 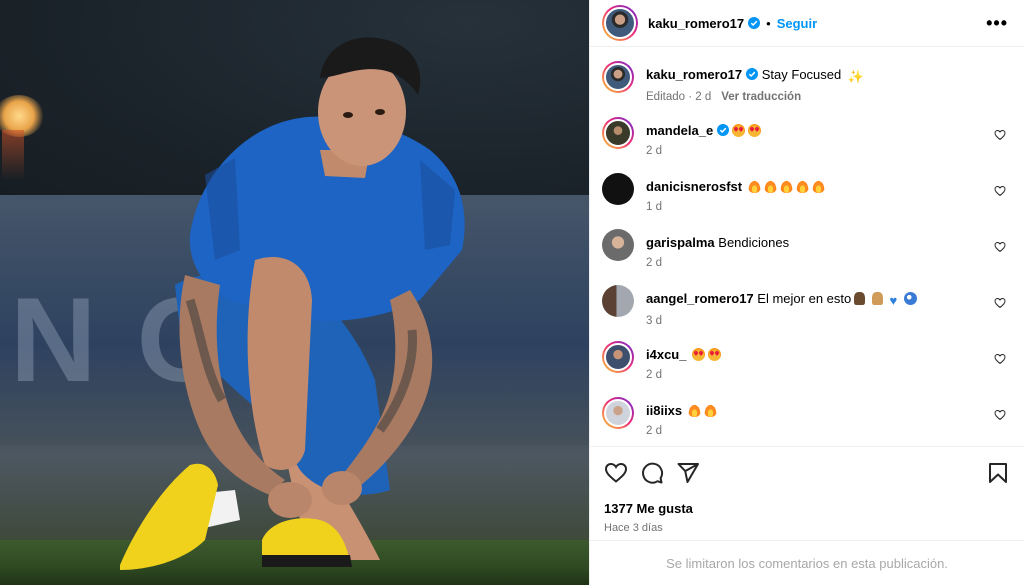 What do you see at coordinates (807, 145) in the screenshot?
I see `comment-row: mandela_e 2 d` at bounding box center [807, 145].